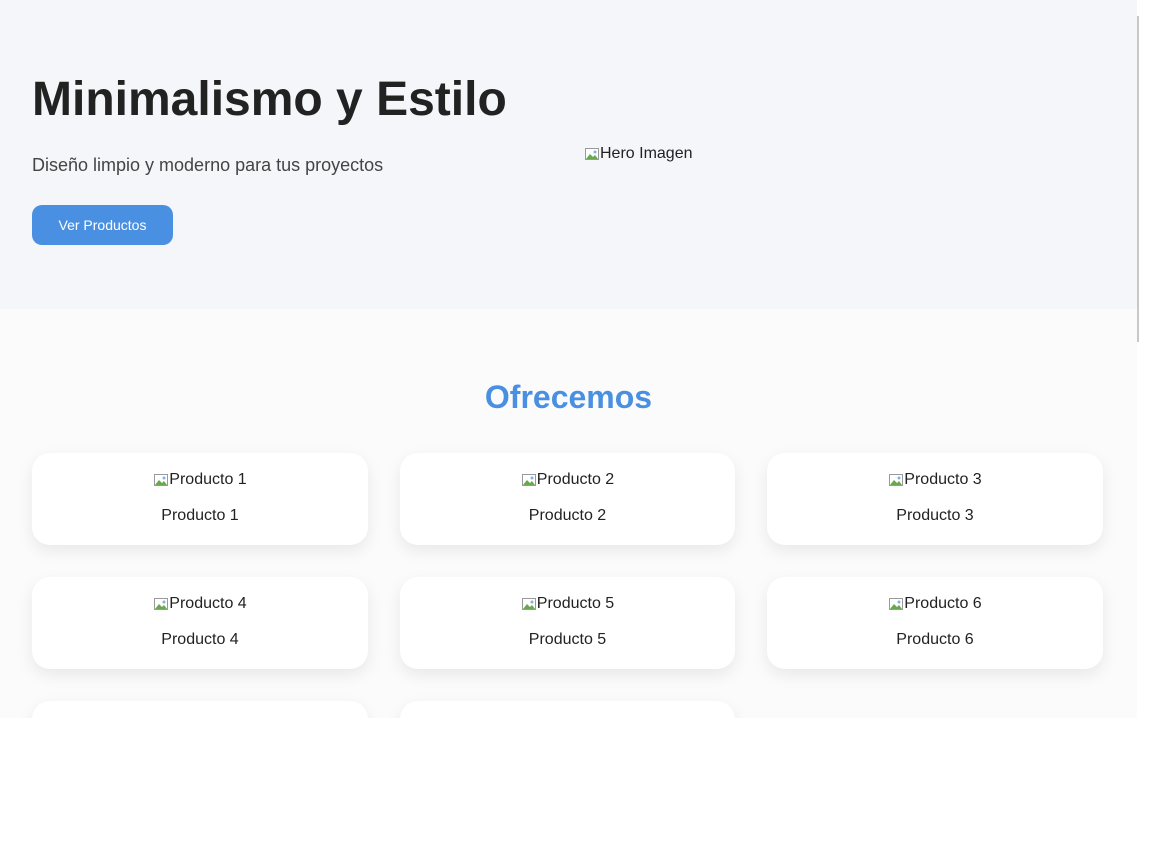 The image size is (1152, 864). What do you see at coordinates (208, 603) in the screenshot?
I see `product-image-alt: Producto 4` at bounding box center [208, 603].